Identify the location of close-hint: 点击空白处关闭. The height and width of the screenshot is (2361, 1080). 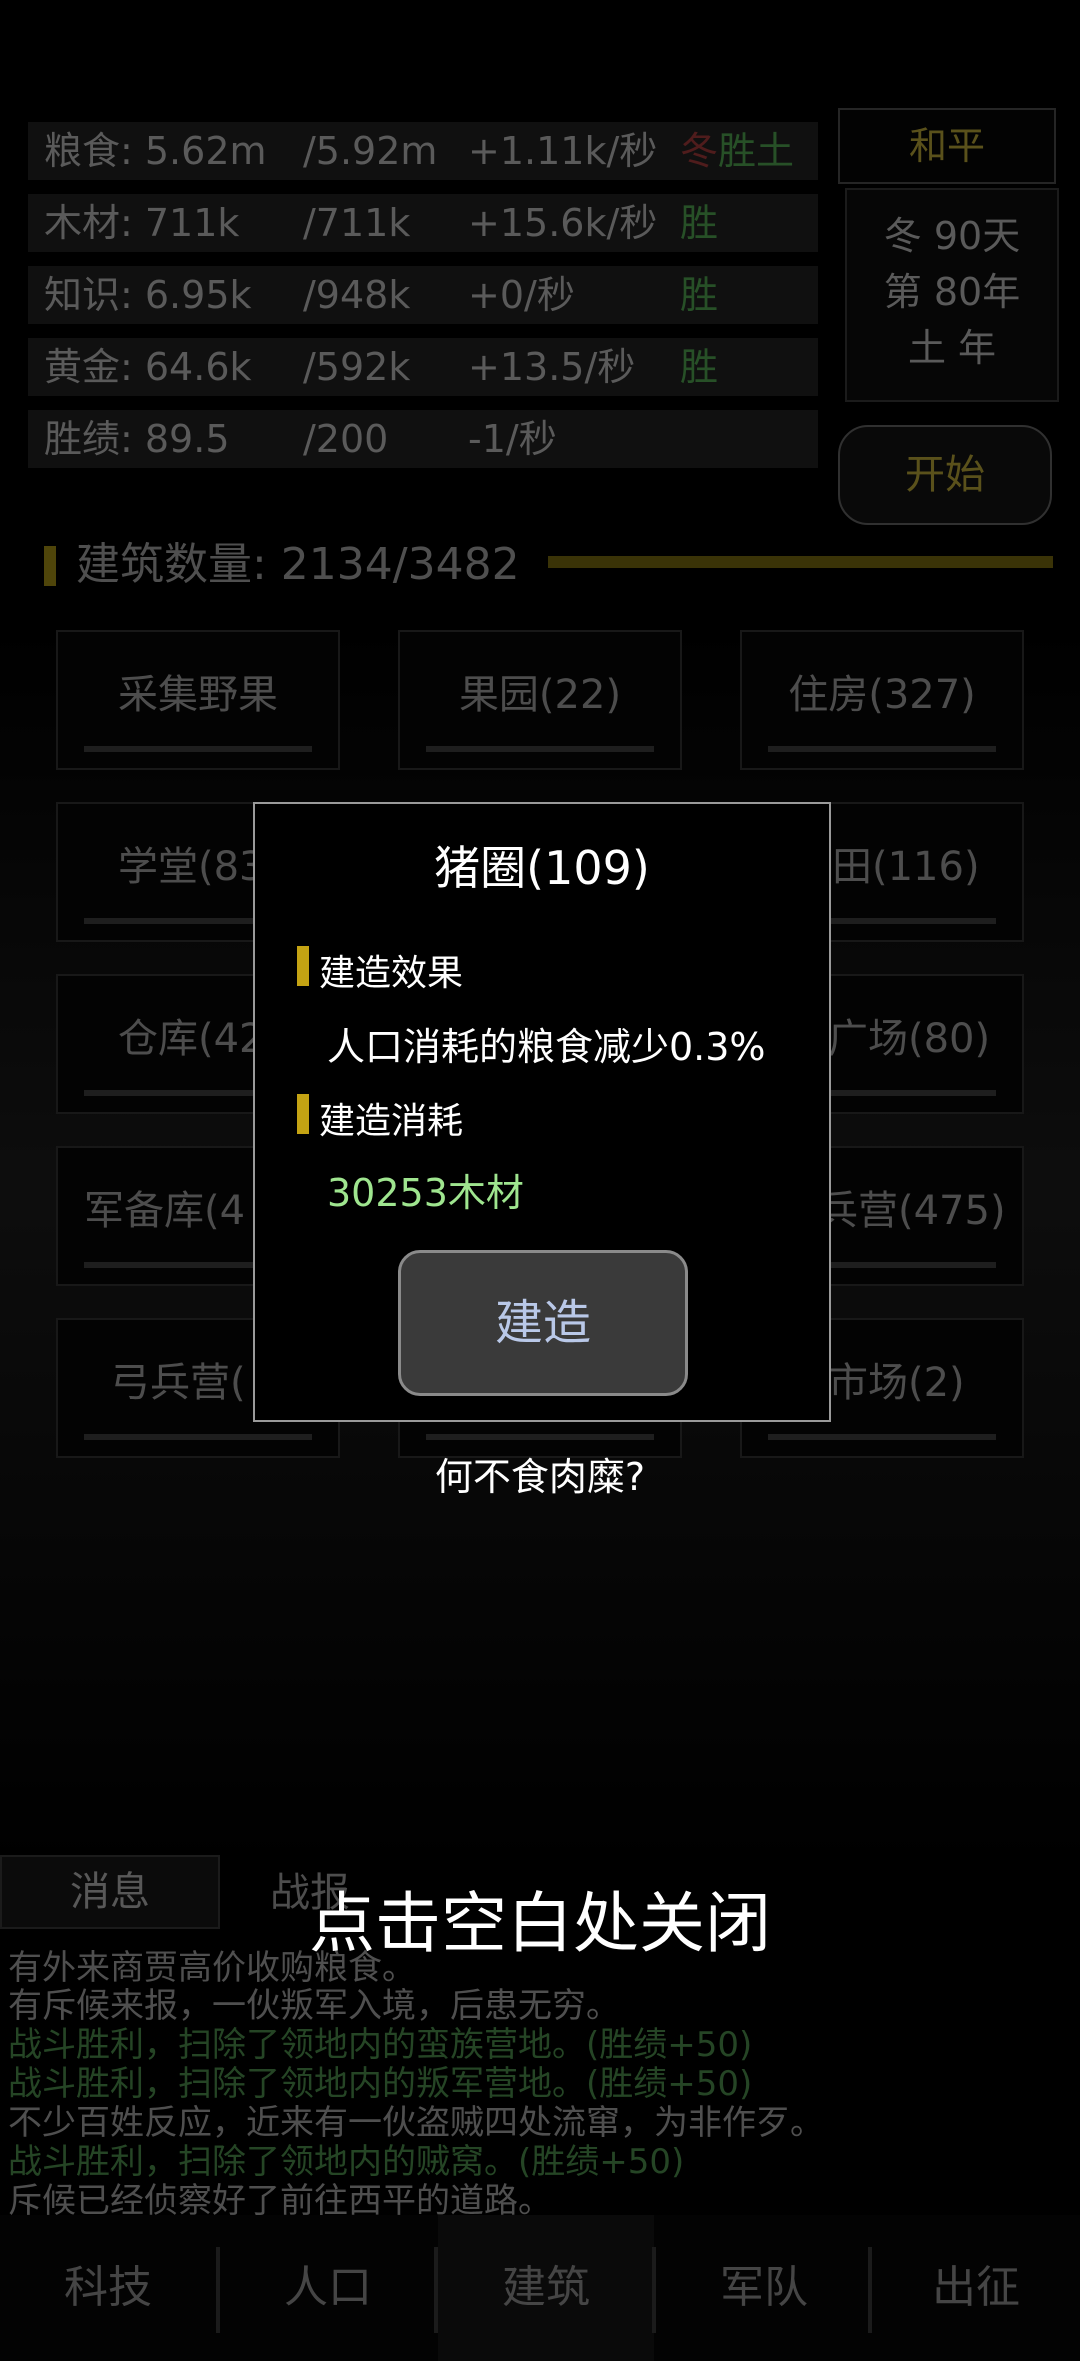
(540, 1923).